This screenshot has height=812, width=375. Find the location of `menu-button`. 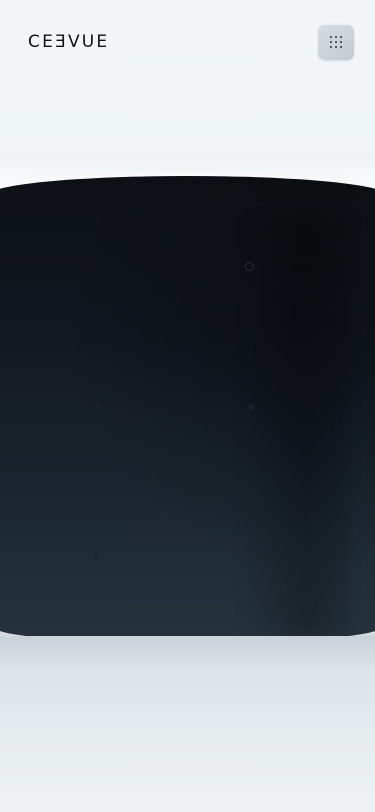

menu-button is located at coordinates (336, 42).